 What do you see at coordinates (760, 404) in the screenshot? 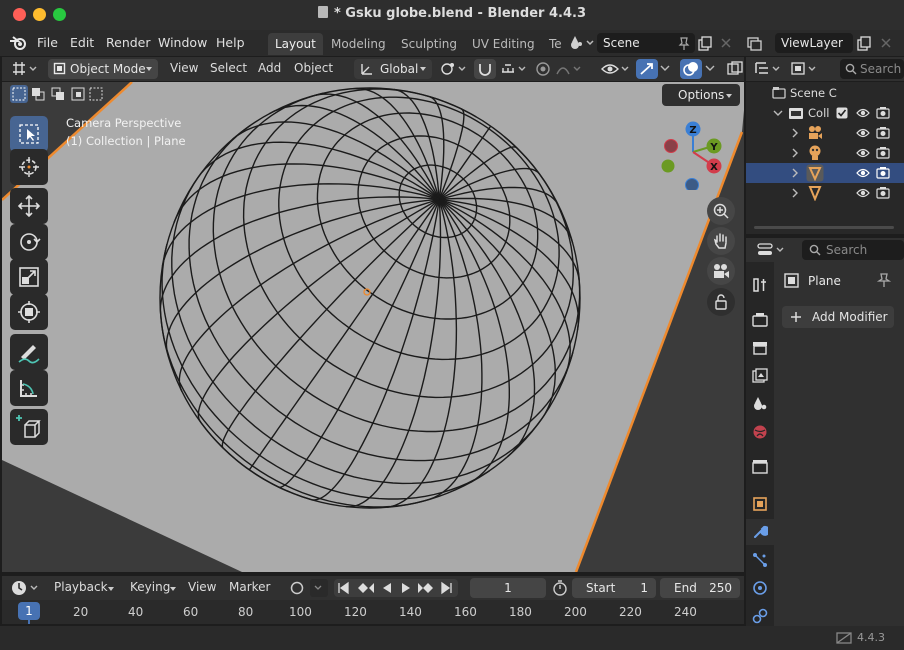
I see `tab-scene` at bounding box center [760, 404].